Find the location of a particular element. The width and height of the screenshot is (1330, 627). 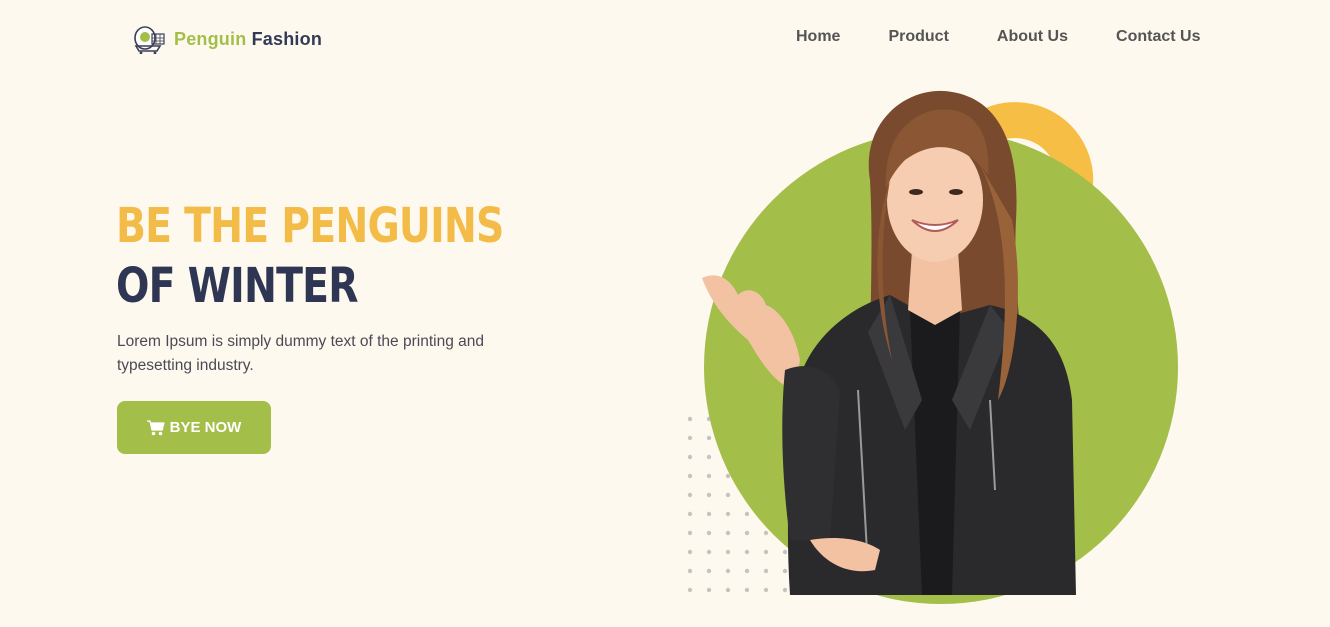

headline-line-2: OF WINTER is located at coordinates (237, 286).